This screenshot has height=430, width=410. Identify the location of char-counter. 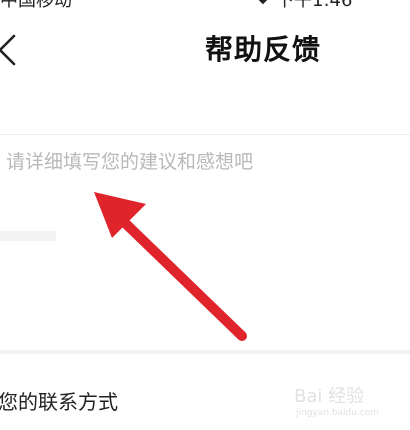
(28, 236).